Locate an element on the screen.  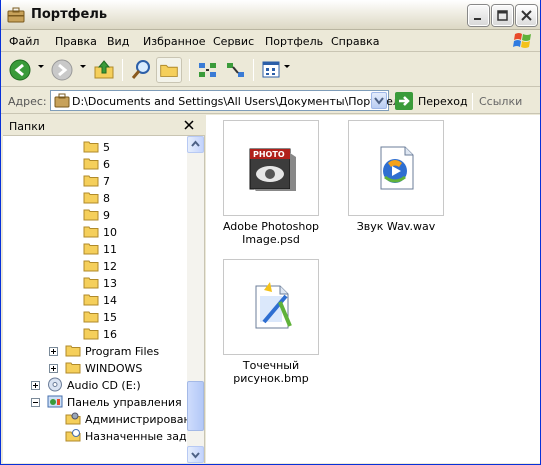
file-thumbnail: PHOTO is located at coordinates (271, 168).